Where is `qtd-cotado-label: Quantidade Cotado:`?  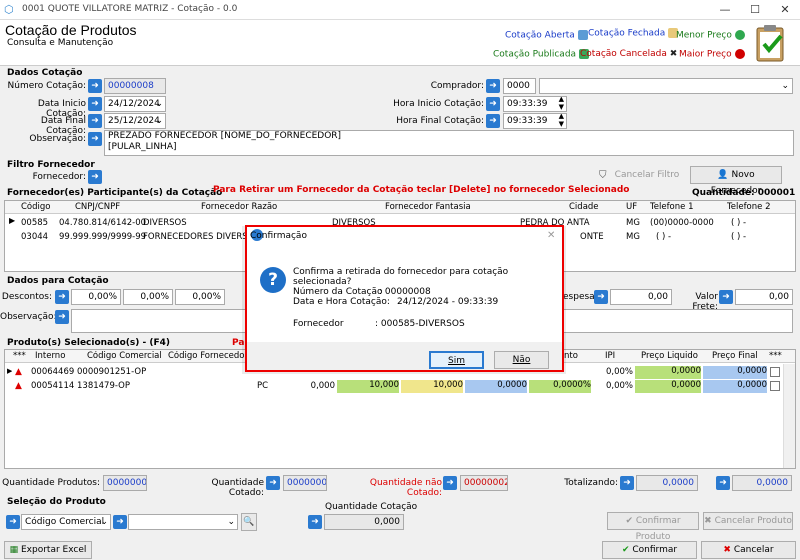 qtd-cotado-label: Quantidade Cotado: is located at coordinates (237, 488).